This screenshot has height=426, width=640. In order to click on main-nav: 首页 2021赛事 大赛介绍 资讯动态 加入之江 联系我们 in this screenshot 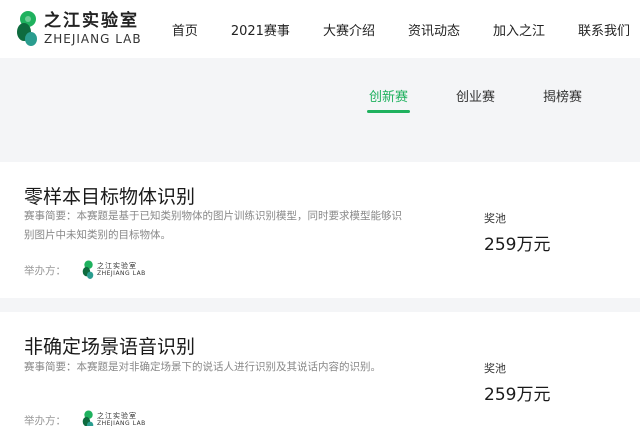, I will do `click(401, 29)`.